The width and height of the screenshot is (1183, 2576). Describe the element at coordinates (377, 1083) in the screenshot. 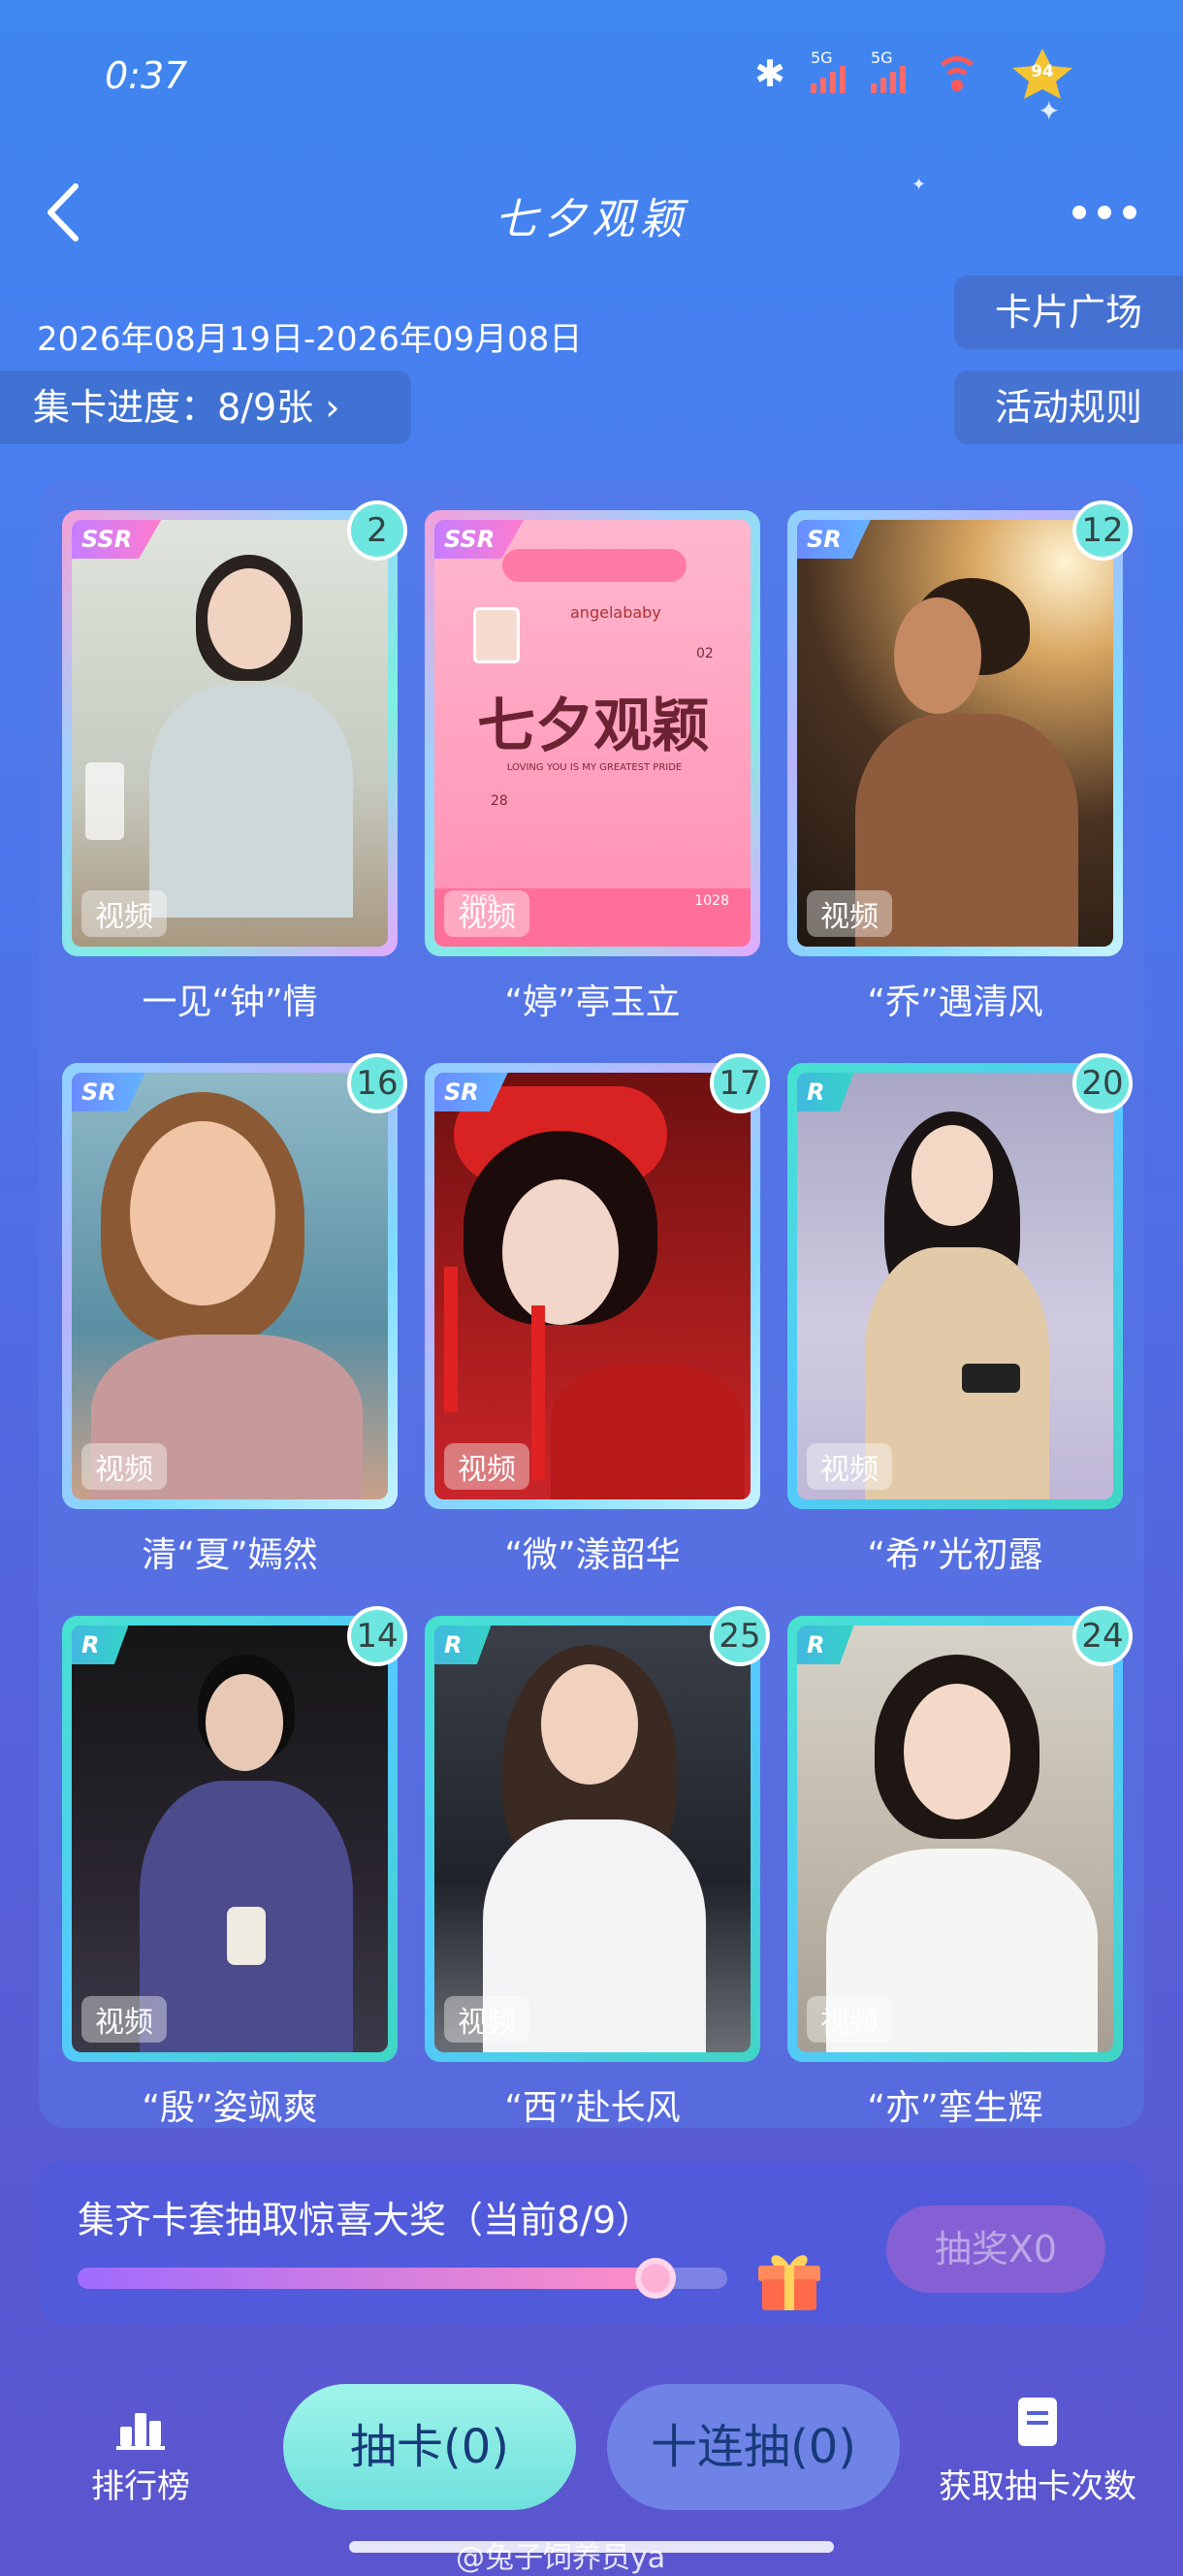

I see `card-count-badge: 16` at that location.